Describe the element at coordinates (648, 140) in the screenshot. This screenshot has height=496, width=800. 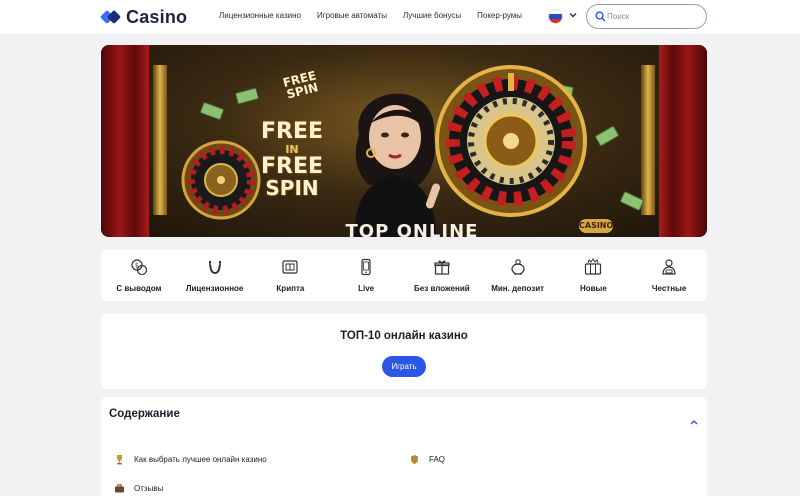
I see `pillar-right` at that location.